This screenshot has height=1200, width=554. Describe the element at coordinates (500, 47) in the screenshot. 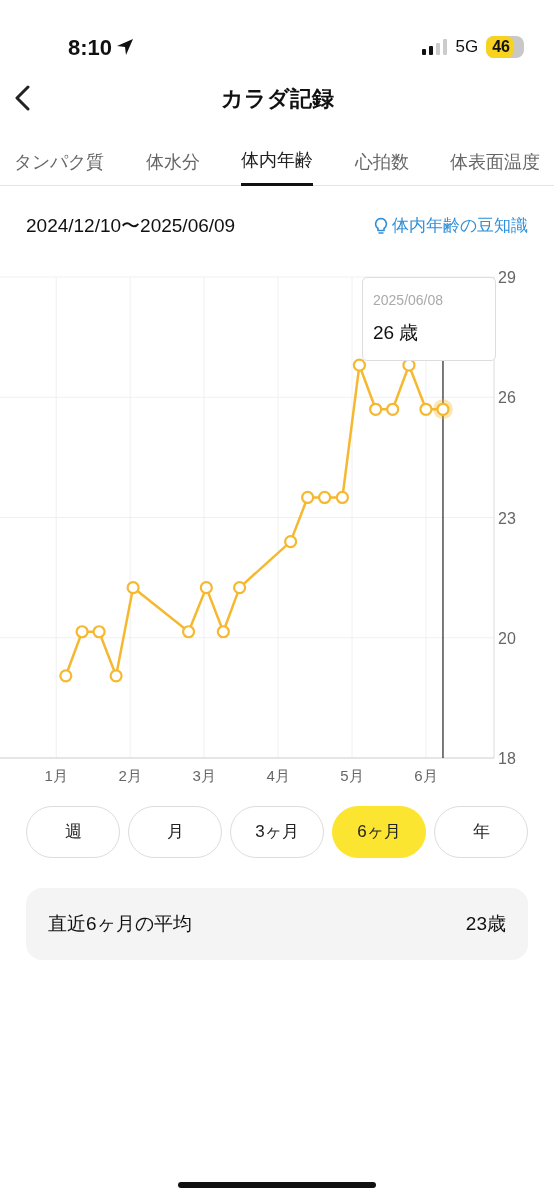

I see `battery-percentage: 46` at that location.